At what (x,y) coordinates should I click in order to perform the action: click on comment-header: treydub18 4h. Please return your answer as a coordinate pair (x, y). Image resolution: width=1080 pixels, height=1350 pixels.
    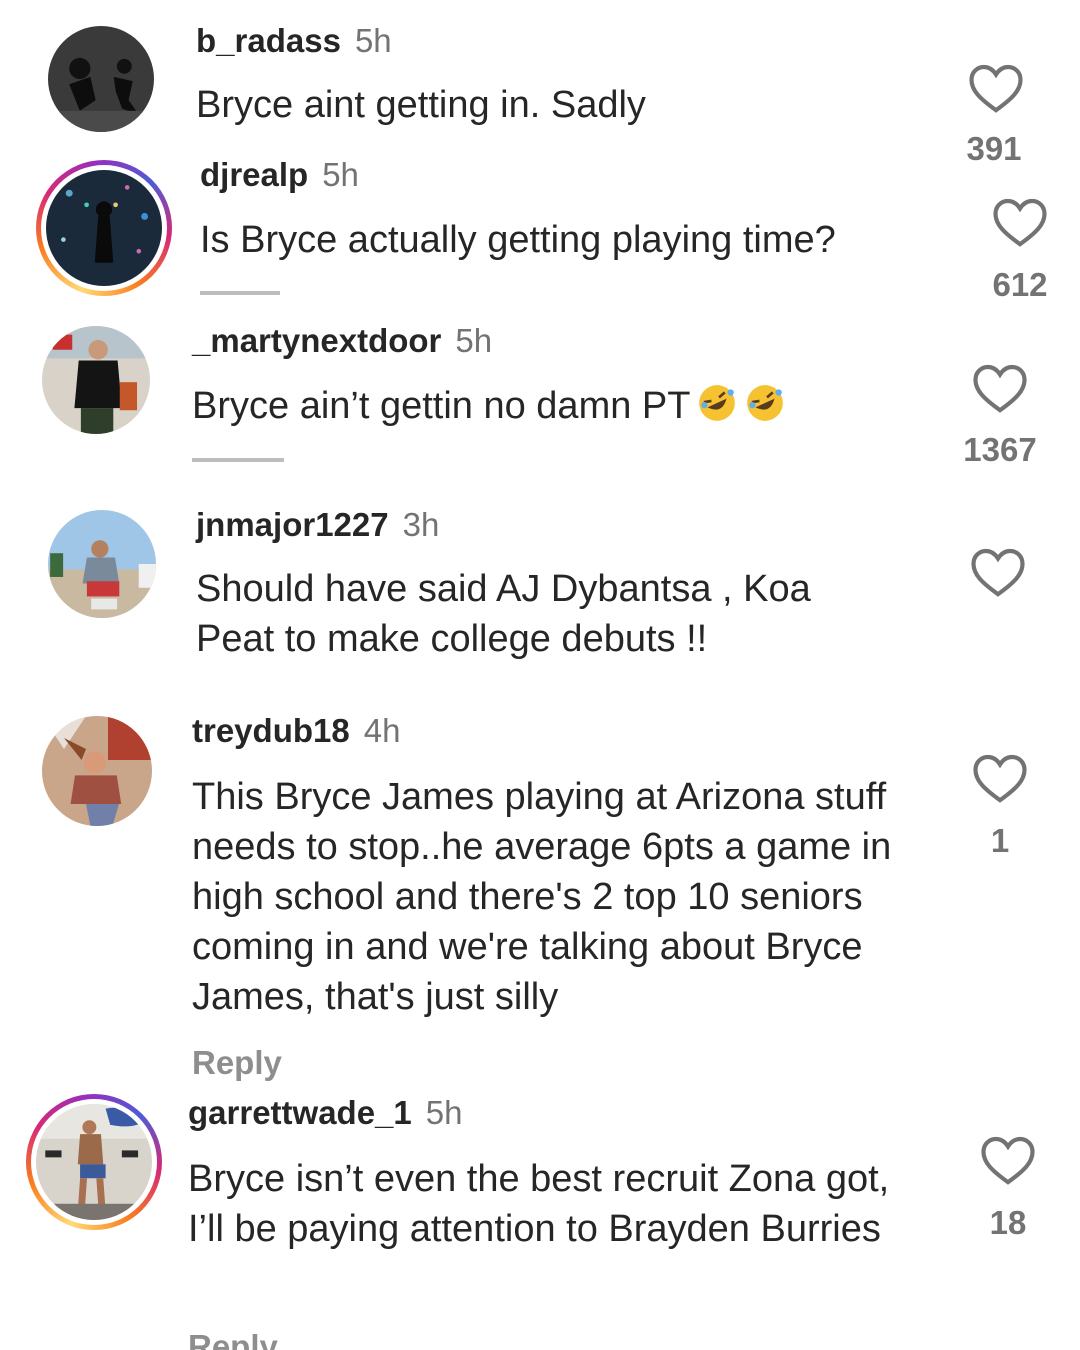
    Looking at the image, I should click on (296, 730).